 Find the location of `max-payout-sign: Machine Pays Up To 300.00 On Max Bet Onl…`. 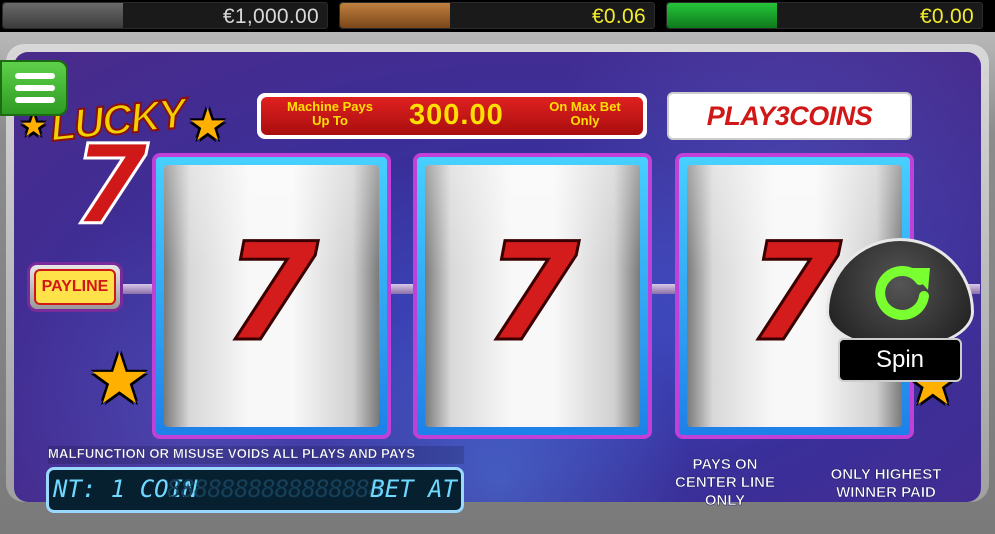

max-payout-sign: Machine Pays Up To 300.00 On Max Bet Onl… is located at coordinates (452, 116).